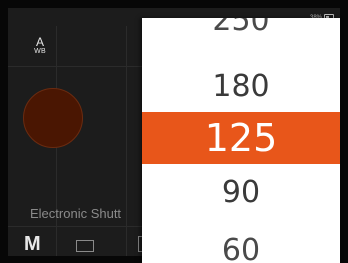 The image size is (348, 263). Describe the element at coordinates (32, 244) in the screenshot. I see `manual-mode-button: M` at that location.